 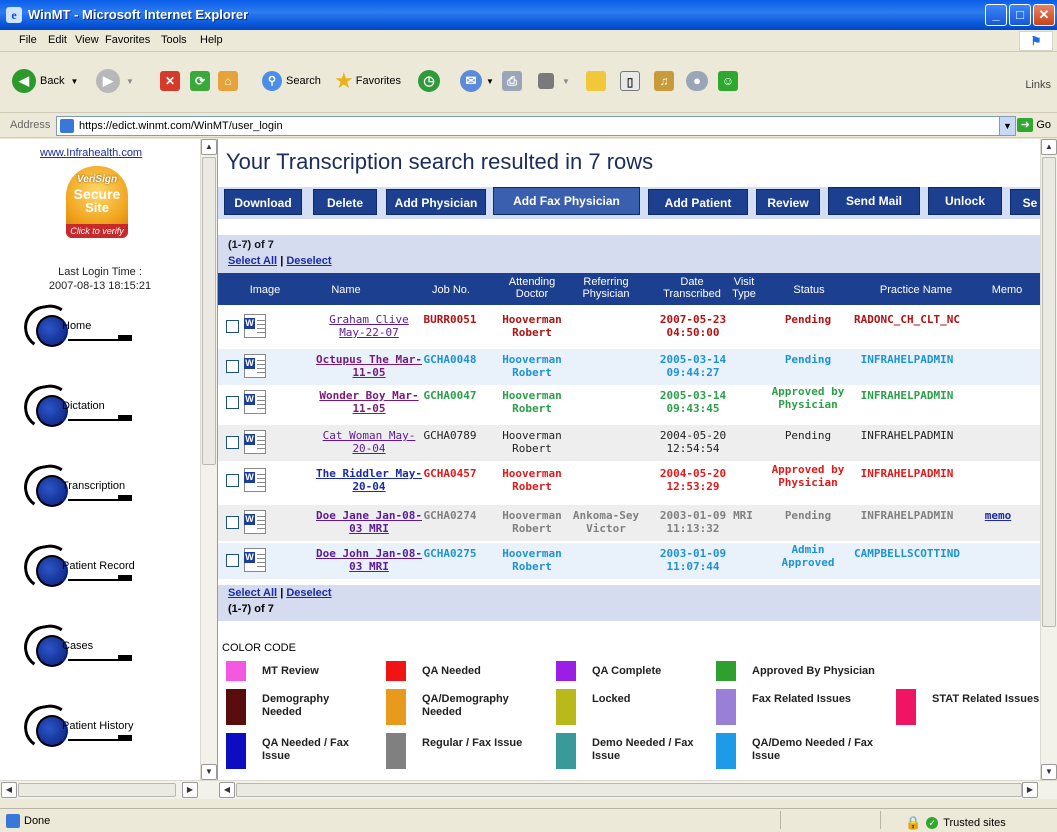 What do you see at coordinates (108, 568) in the screenshot?
I see `nav-item-patient-record: Patient Record` at bounding box center [108, 568].